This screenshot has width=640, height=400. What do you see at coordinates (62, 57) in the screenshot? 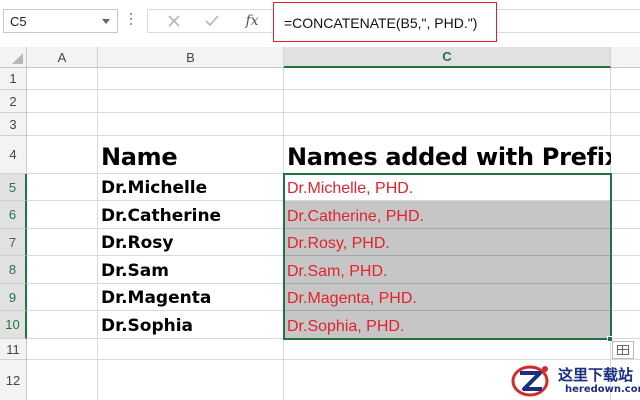
I see `column-header-a: A` at bounding box center [62, 57].